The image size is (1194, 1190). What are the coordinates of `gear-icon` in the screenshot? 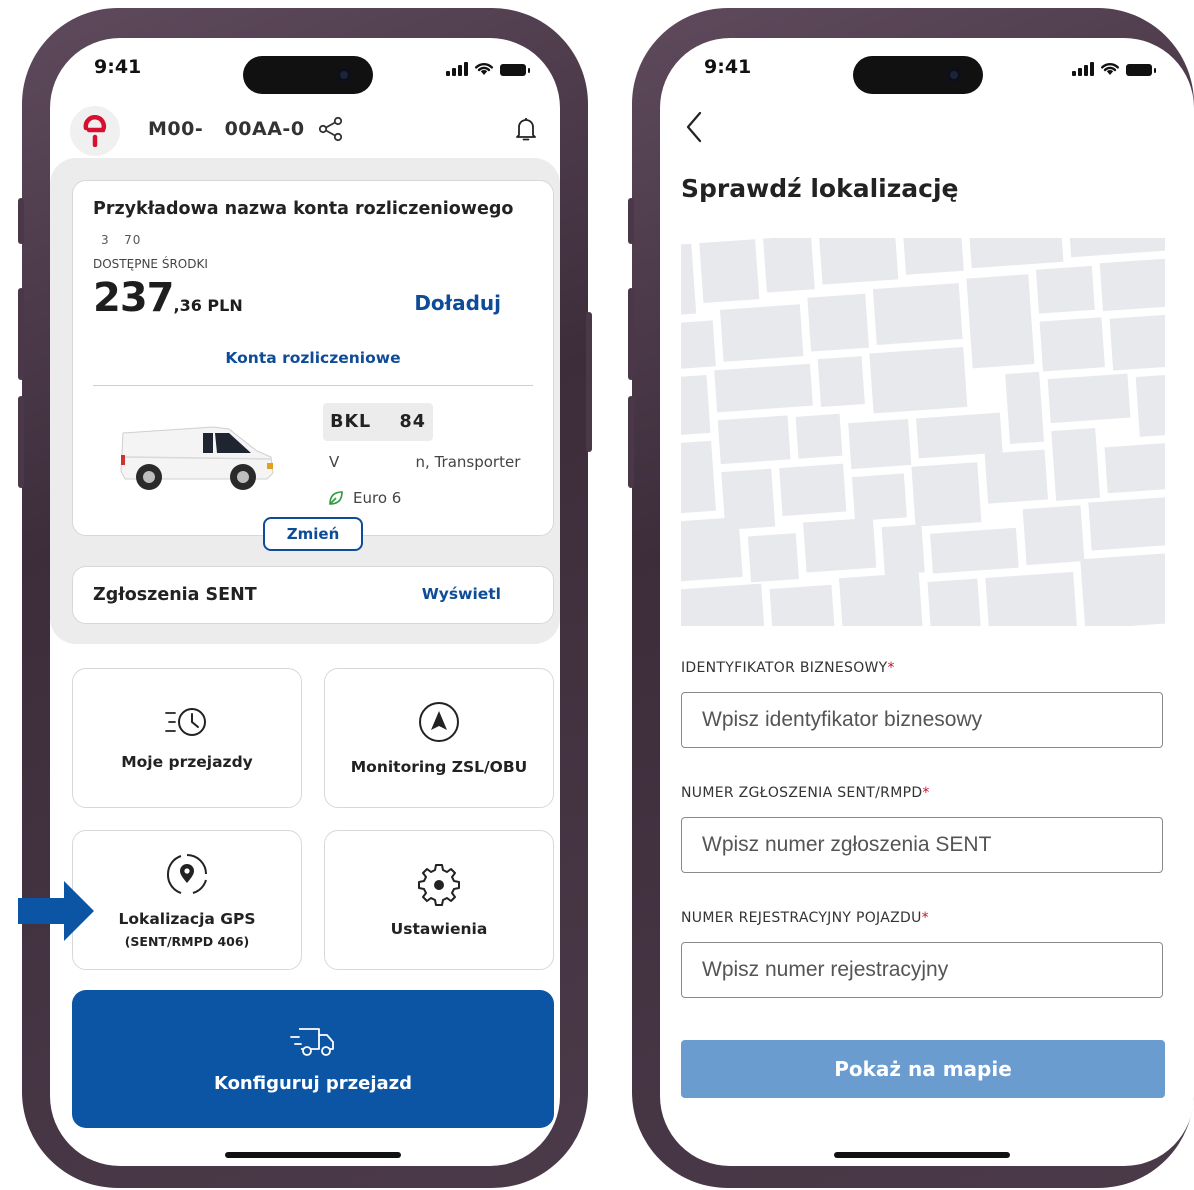 It's located at (439, 885).